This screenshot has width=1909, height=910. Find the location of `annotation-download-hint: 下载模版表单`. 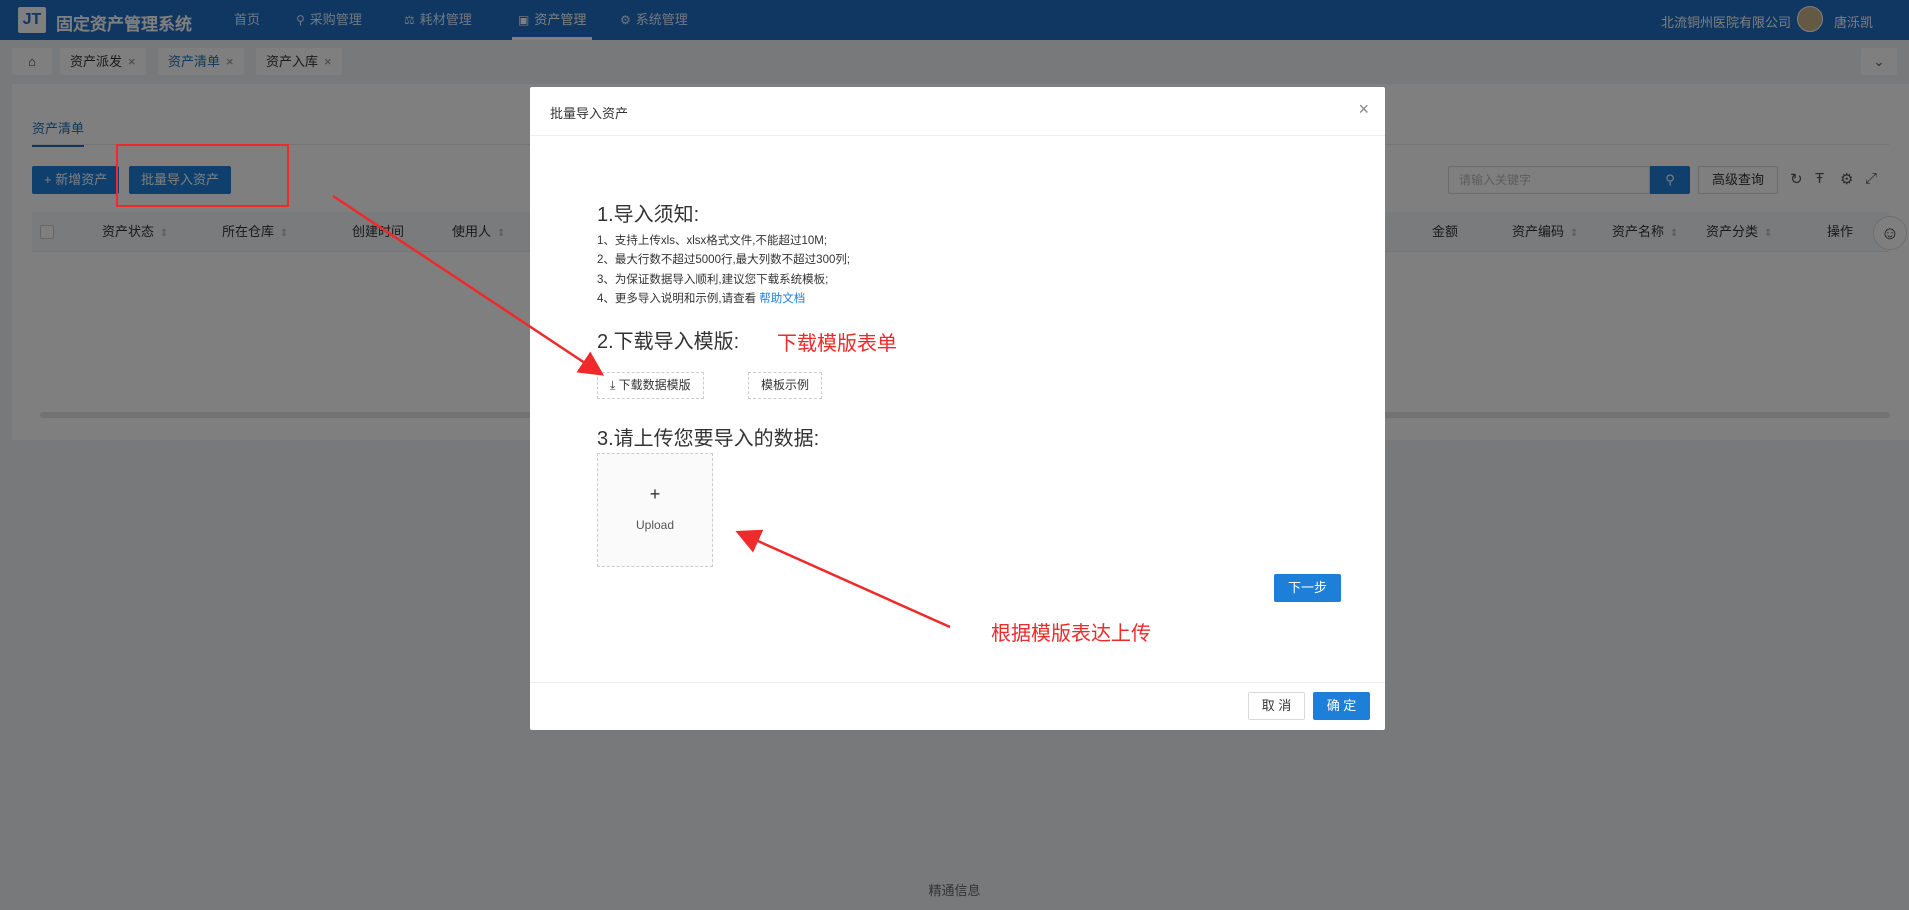

annotation-download-hint: 下载模版表单 is located at coordinates (837, 344).